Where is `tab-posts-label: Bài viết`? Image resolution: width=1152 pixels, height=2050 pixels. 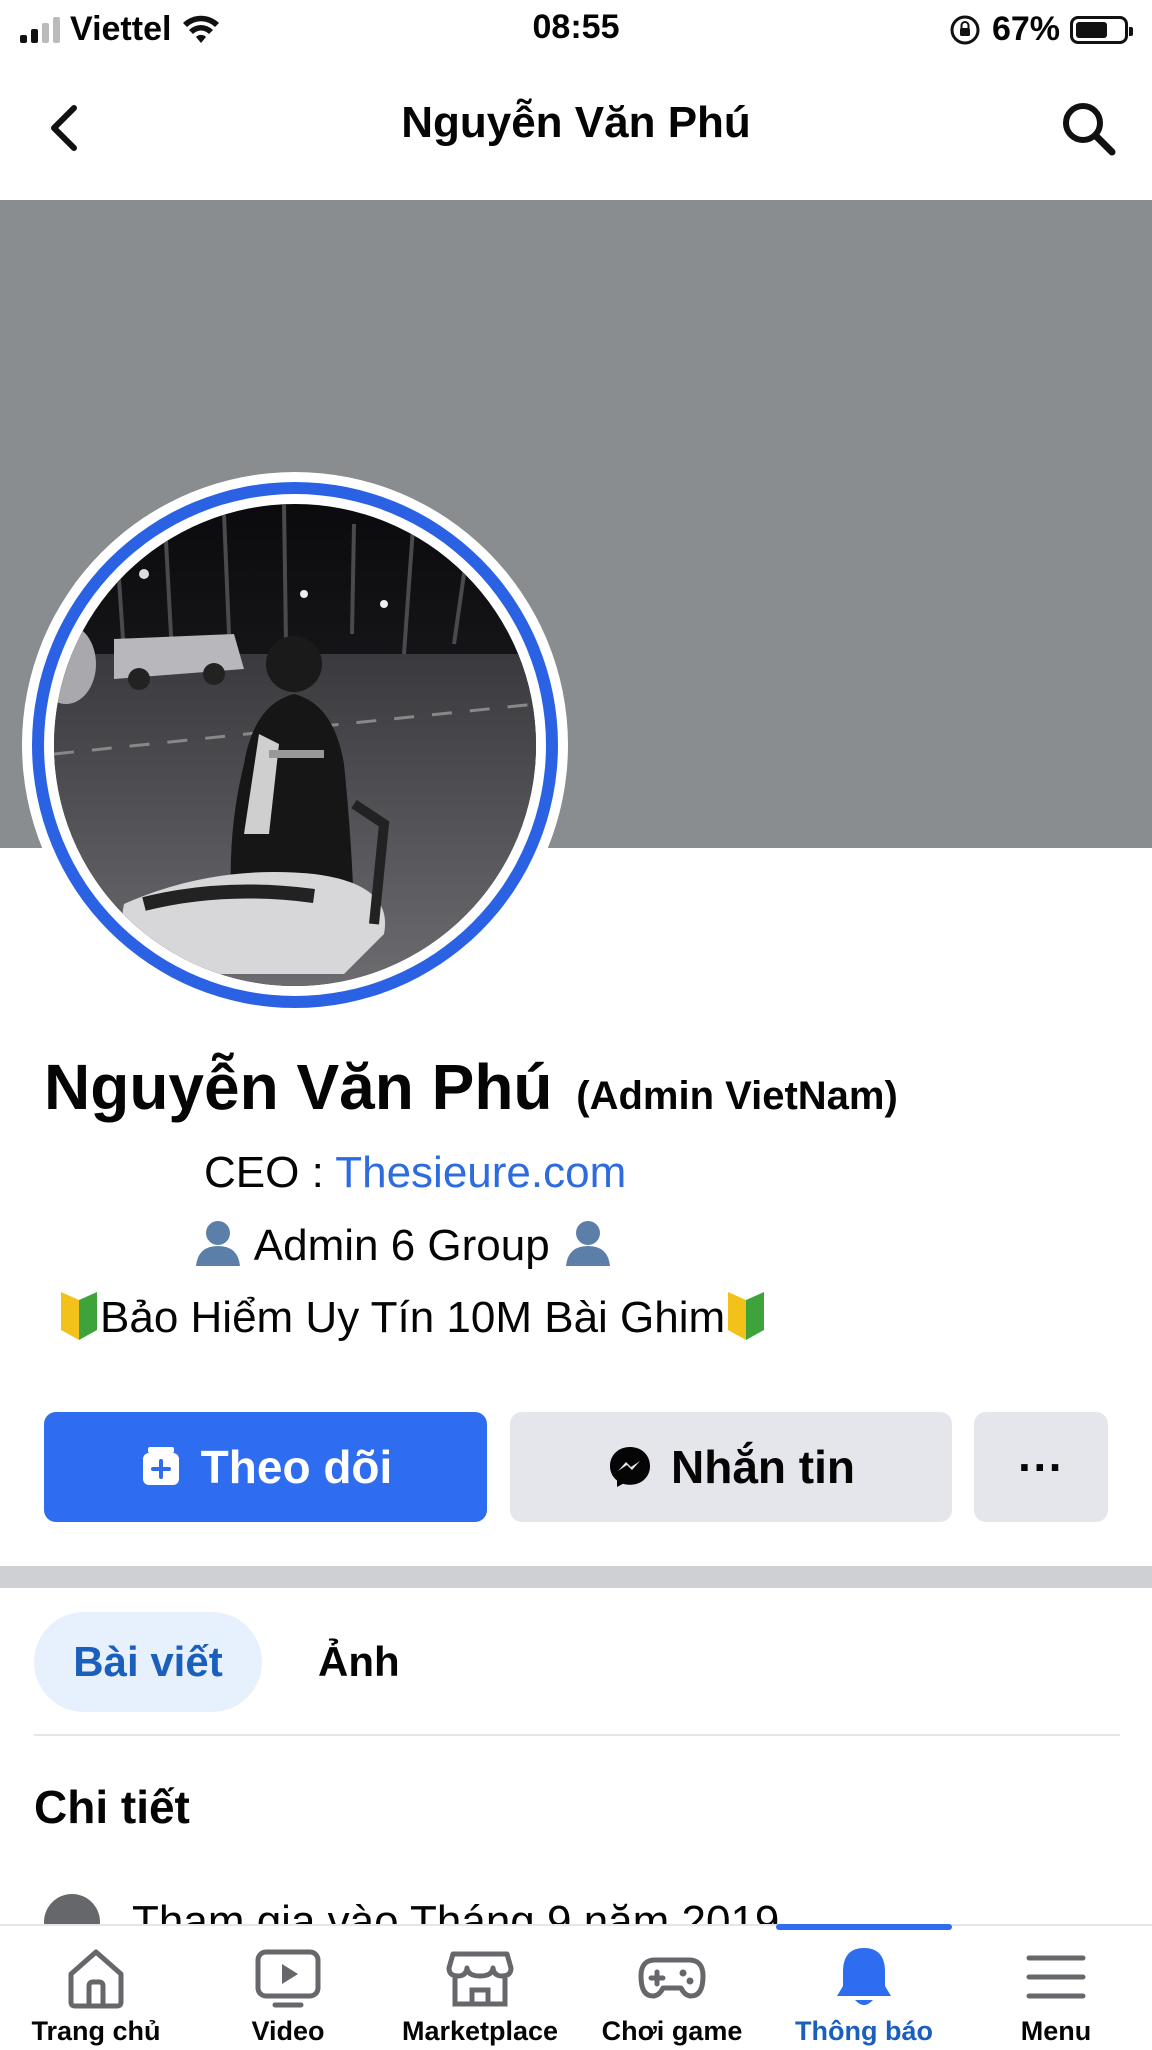
tab-posts-label: Bài viết is located at coordinates (148, 1661).